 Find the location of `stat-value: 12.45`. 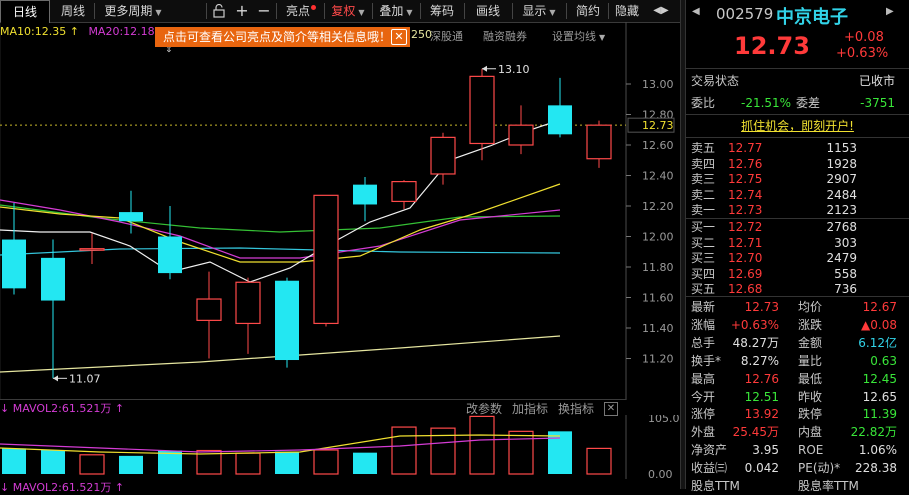

stat-value: 12.45 is located at coordinates (879, 378).